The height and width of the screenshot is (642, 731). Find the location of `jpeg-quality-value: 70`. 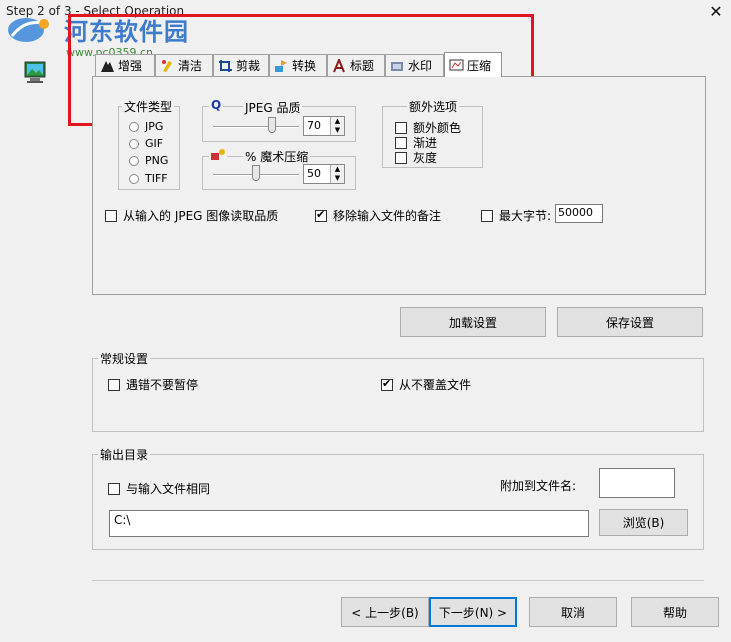

jpeg-quality-value: 70 is located at coordinates (314, 125).